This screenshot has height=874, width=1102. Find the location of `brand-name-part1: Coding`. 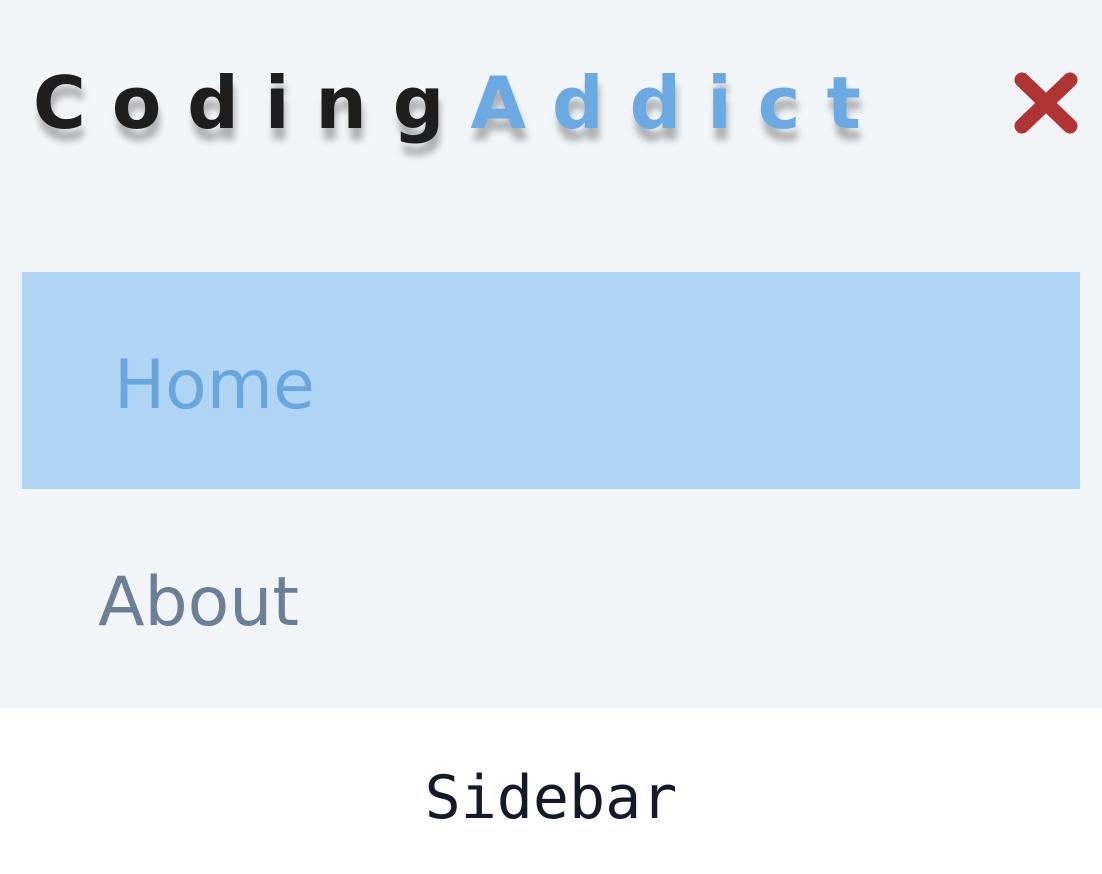

brand-name-part1: Coding is located at coordinates (252, 103).